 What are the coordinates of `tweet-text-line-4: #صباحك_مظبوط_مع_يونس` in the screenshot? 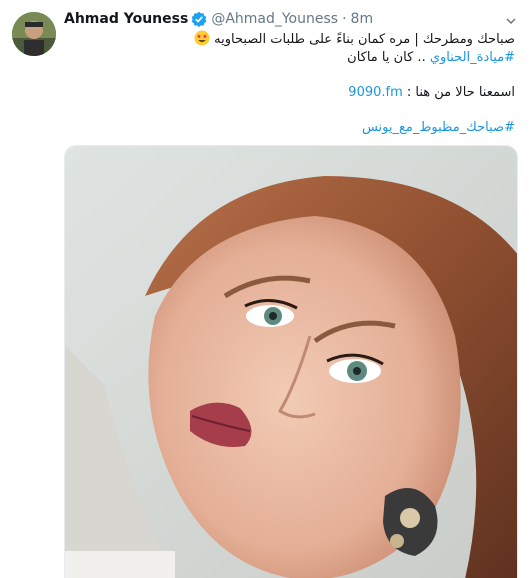 It's located at (438, 128).